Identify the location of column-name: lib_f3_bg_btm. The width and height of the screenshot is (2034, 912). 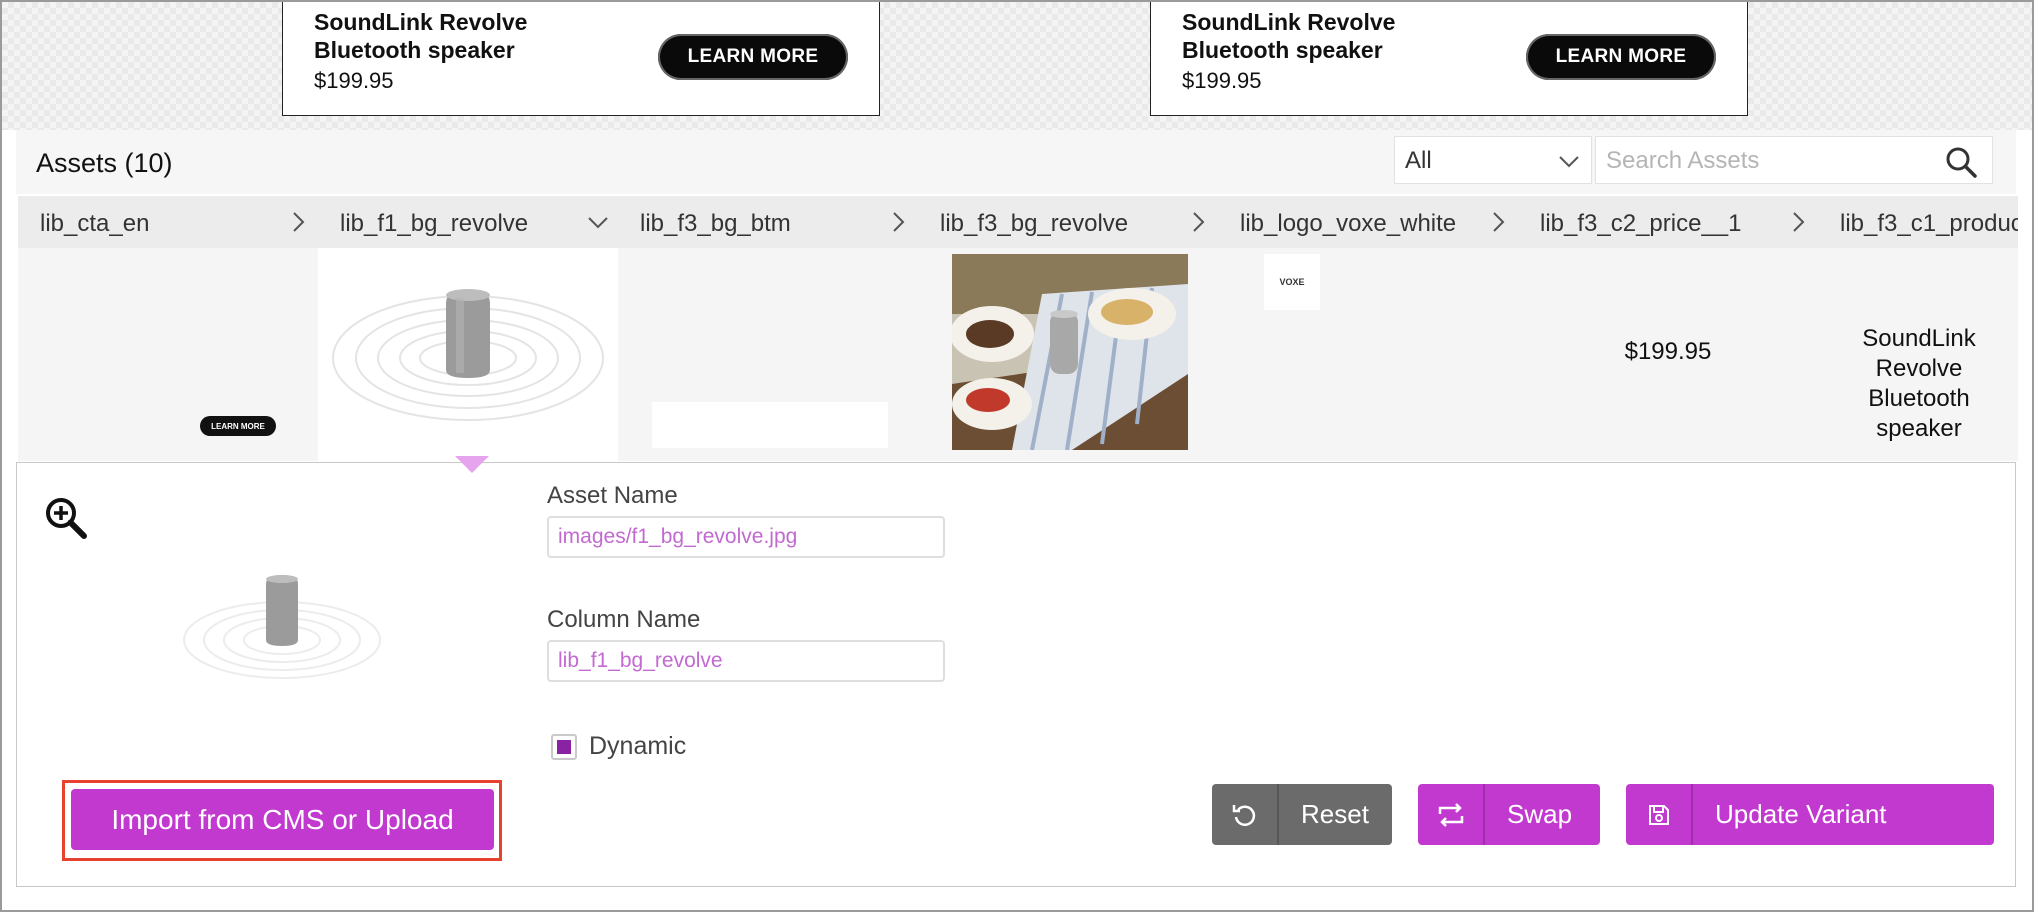
(715, 223).